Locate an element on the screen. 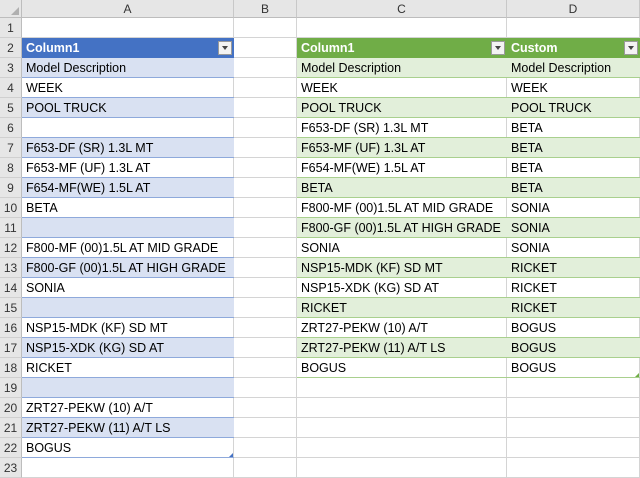 The height and width of the screenshot is (478, 640). table1-cell: WEEK is located at coordinates (128, 88).